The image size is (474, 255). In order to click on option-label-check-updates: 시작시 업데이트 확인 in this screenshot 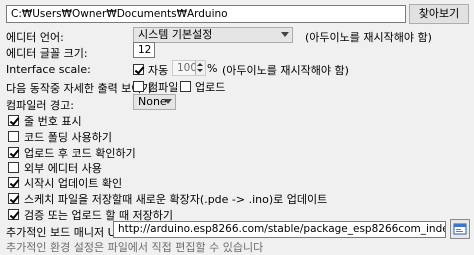, I will do `click(73, 183)`.